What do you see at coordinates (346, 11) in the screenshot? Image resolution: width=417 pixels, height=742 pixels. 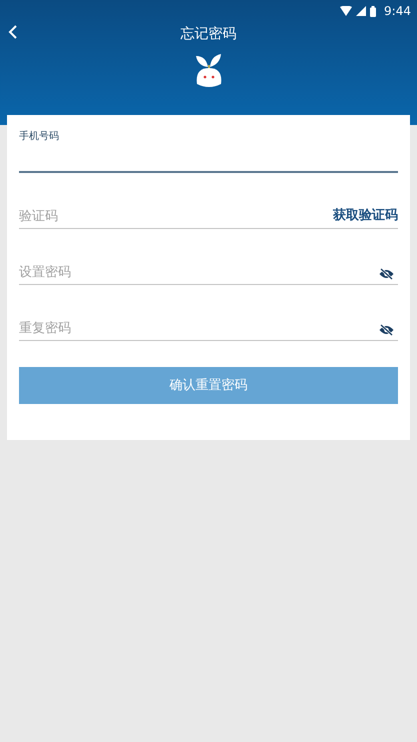 I see `wifi-icon` at bounding box center [346, 11].